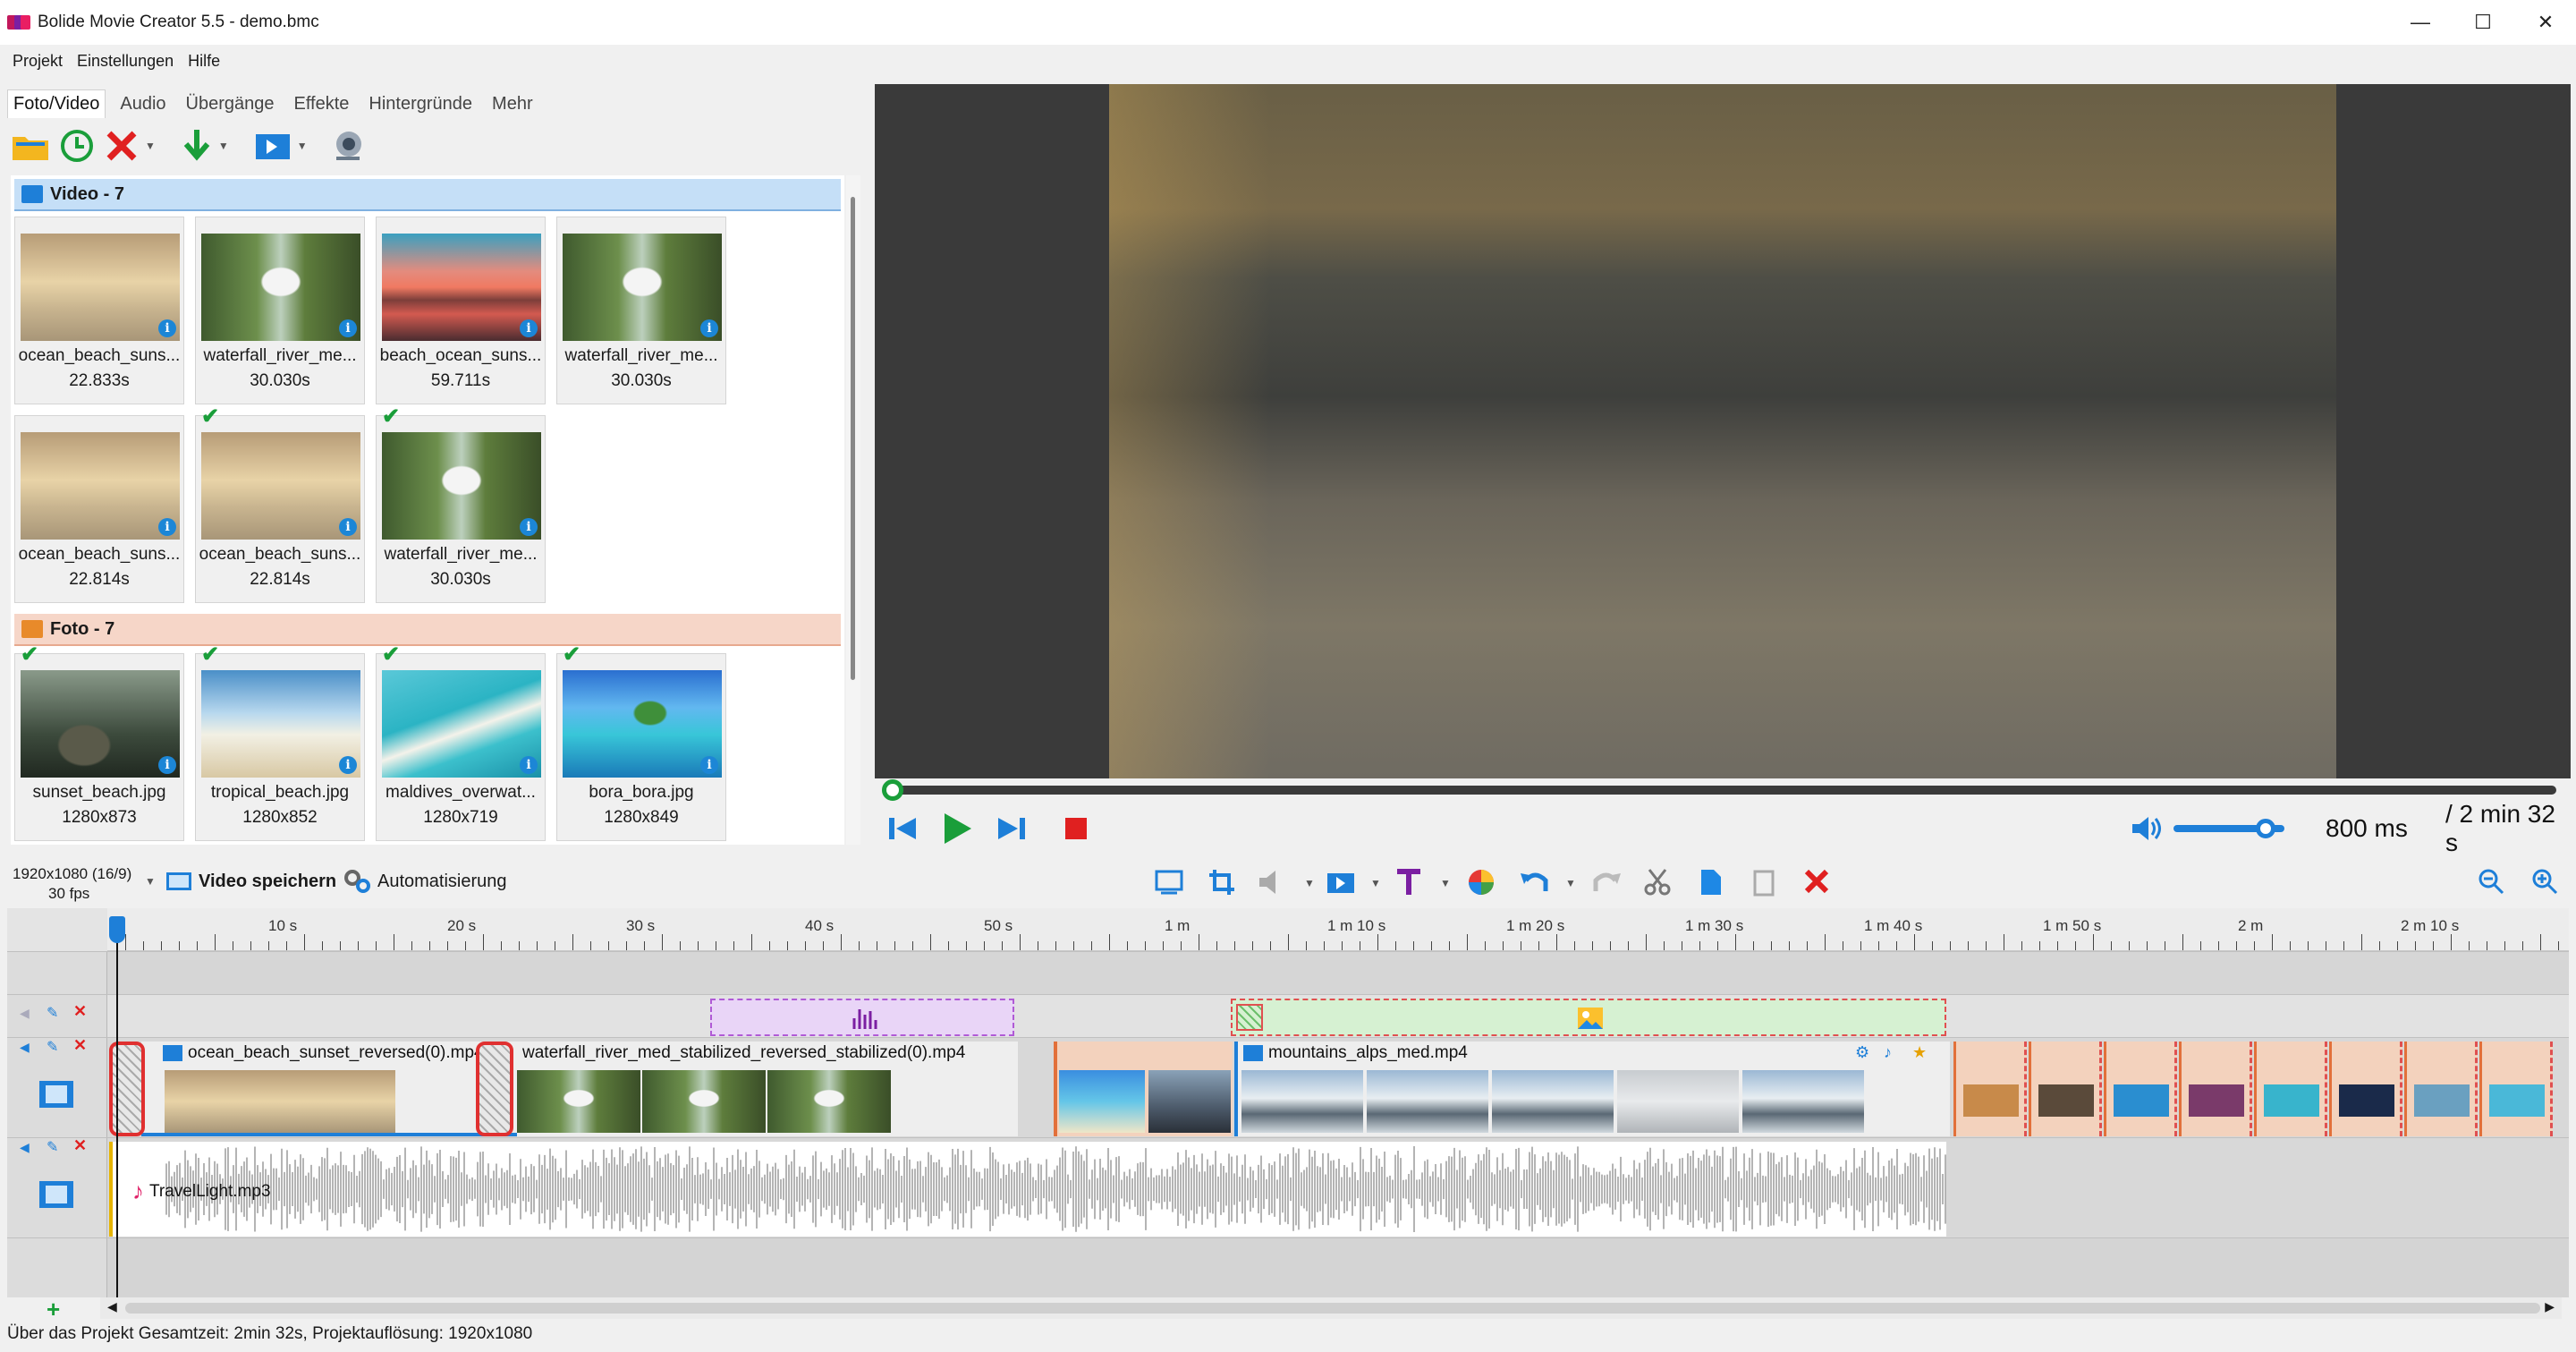 Image resolution: width=2576 pixels, height=1352 pixels. Describe the element at coordinates (461, 741) in the screenshot. I see `media-tile: i ✔ maldives_overwat... 1280x719` at that location.